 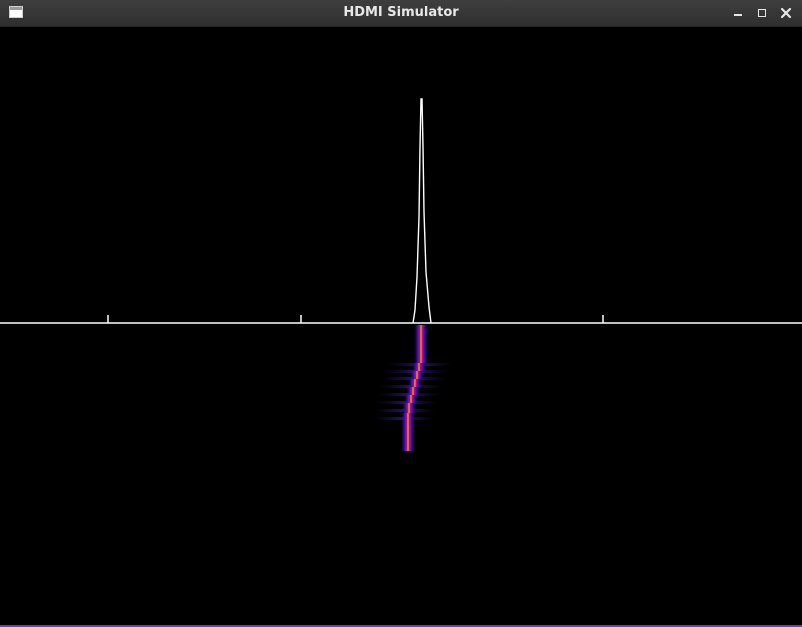 I want to click on waterfall-display, so click(x=412, y=388).